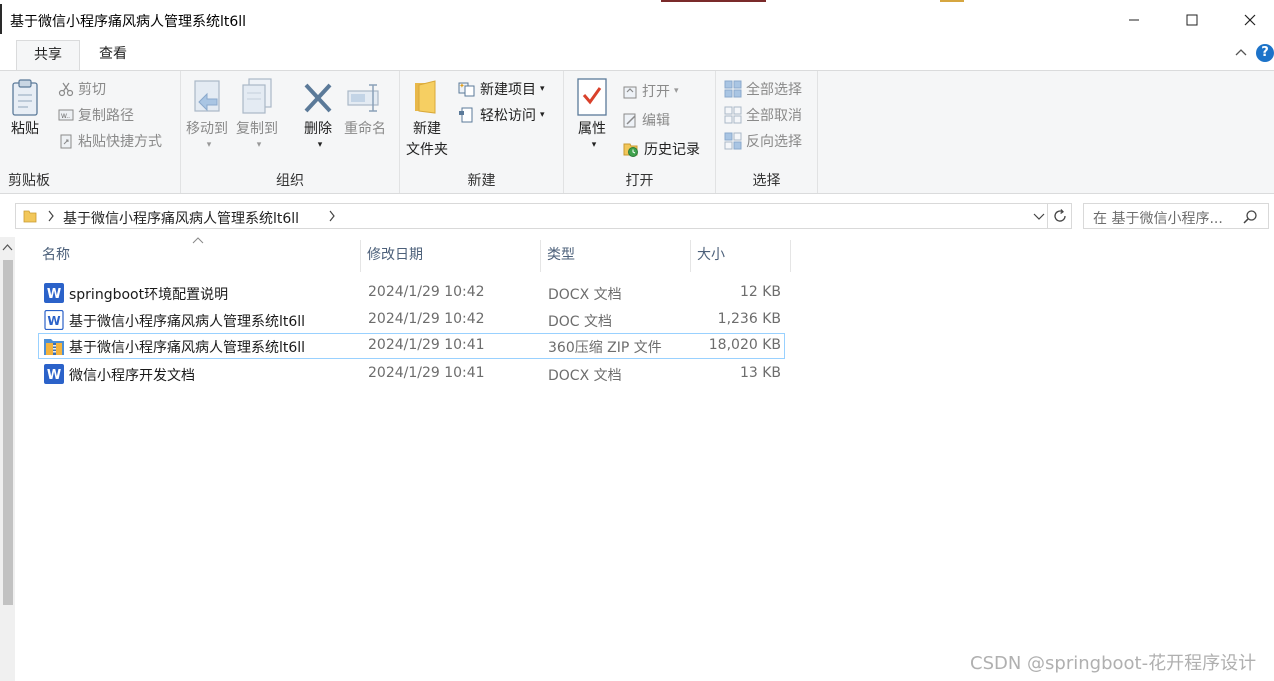 The image size is (1274, 681). What do you see at coordinates (774, 116) in the screenshot?
I see `select-none-label: 全部取消` at bounding box center [774, 116].